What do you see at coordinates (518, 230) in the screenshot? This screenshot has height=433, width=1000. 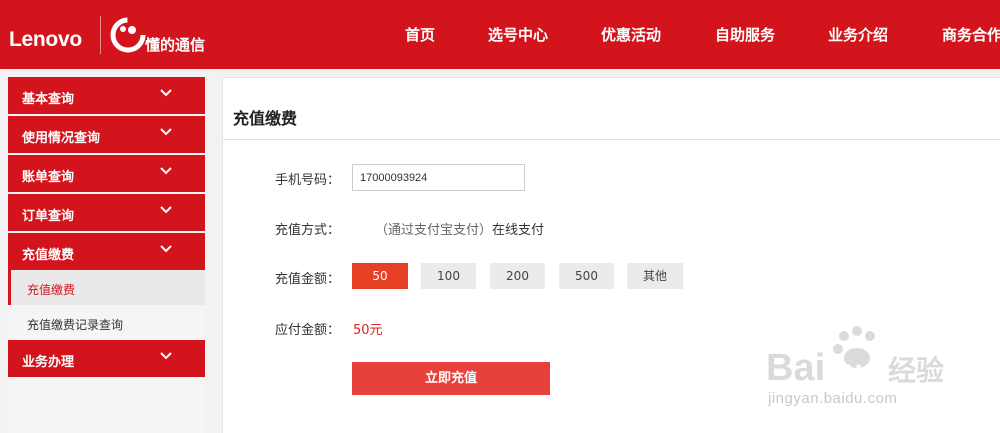 I see `payment-method-value: 在线支付` at bounding box center [518, 230].